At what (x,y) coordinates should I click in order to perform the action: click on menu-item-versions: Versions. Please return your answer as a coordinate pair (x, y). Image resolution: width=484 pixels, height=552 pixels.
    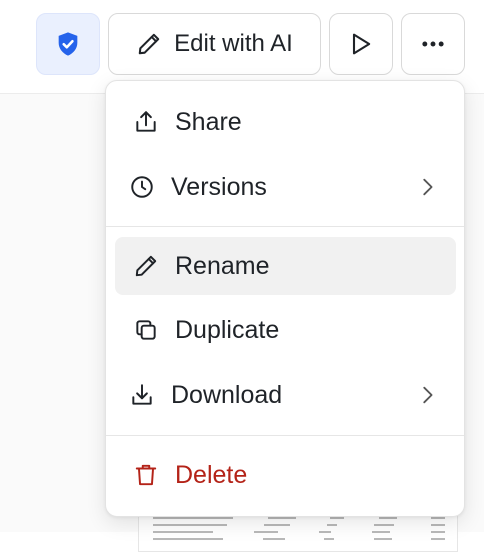
    Looking at the image, I should click on (285, 187).